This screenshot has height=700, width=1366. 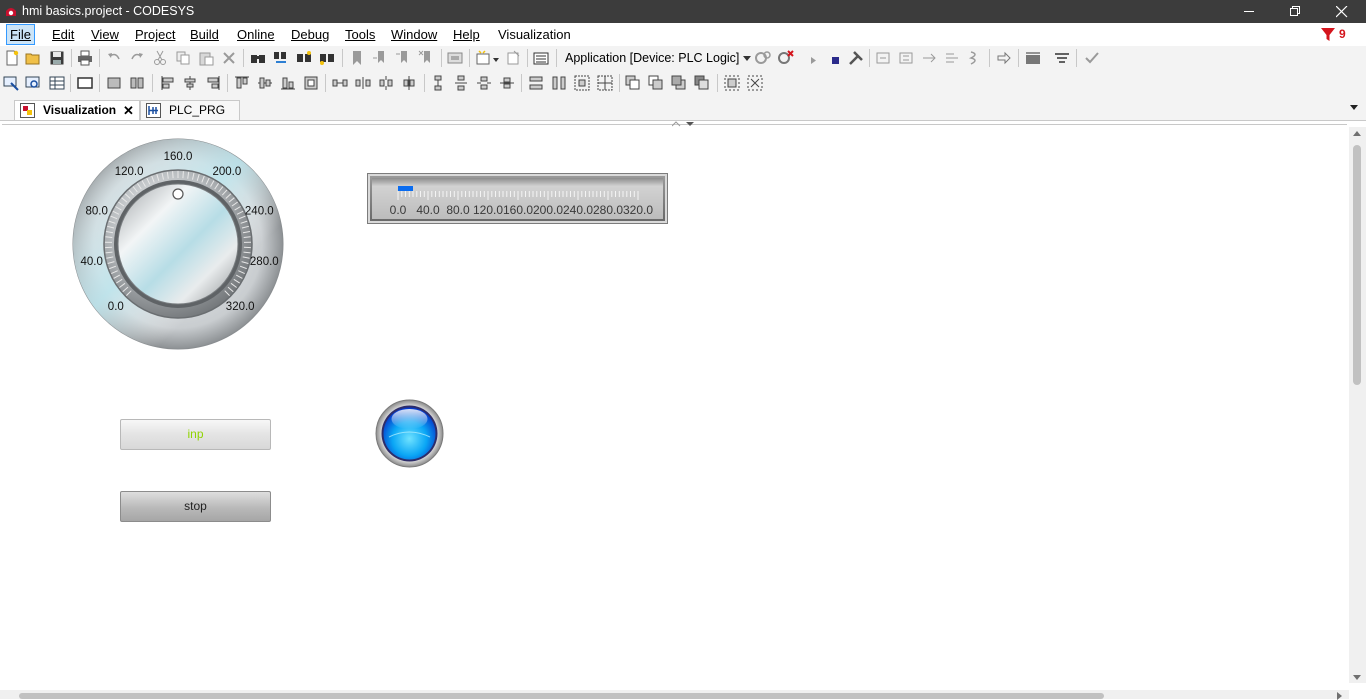 I want to click on menu-tools: Tools, so click(x=360, y=34).